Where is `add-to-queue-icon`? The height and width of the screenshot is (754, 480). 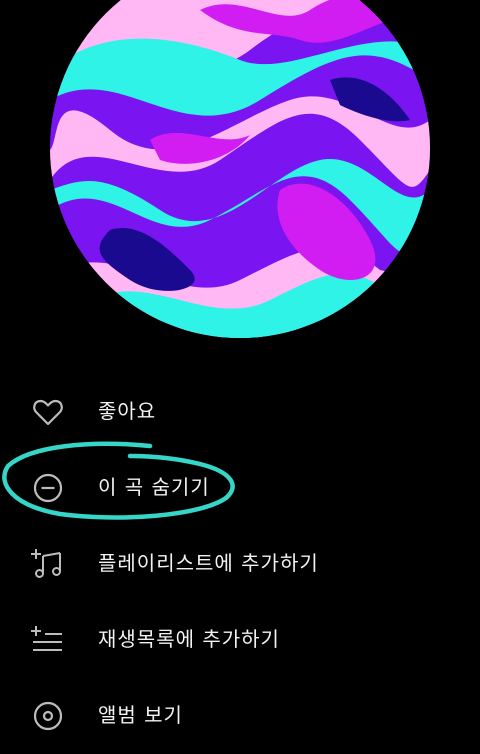
add-to-queue-icon is located at coordinates (48, 640).